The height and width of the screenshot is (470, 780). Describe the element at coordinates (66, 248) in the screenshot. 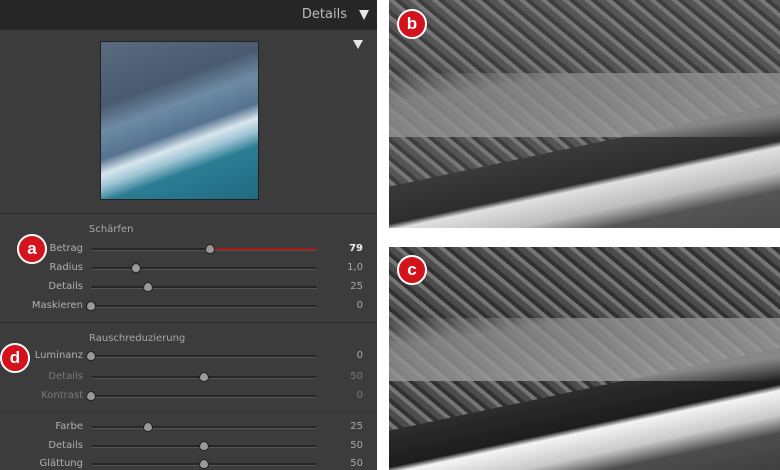

I see `slider-label: Betrag` at that location.